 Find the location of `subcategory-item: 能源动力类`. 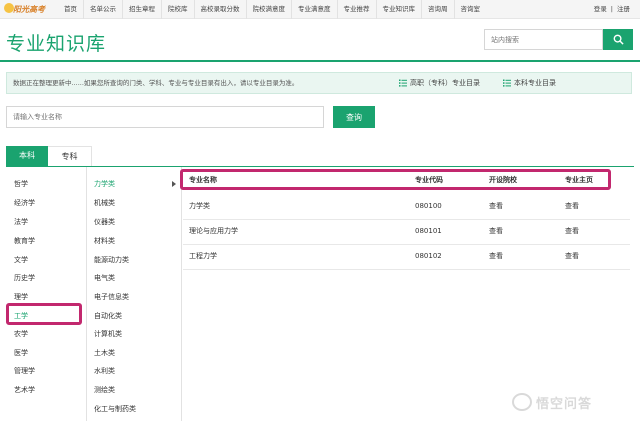

subcategory-item: 能源动力类 is located at coordinates (111, 260).